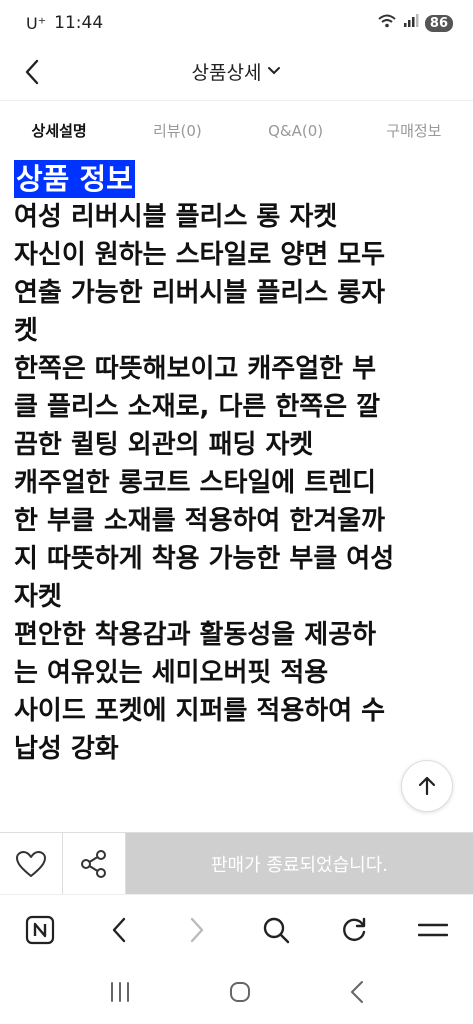 This screenshot has width=473, height=1024. I want to click on browser-toolbar, so click(236, 929).